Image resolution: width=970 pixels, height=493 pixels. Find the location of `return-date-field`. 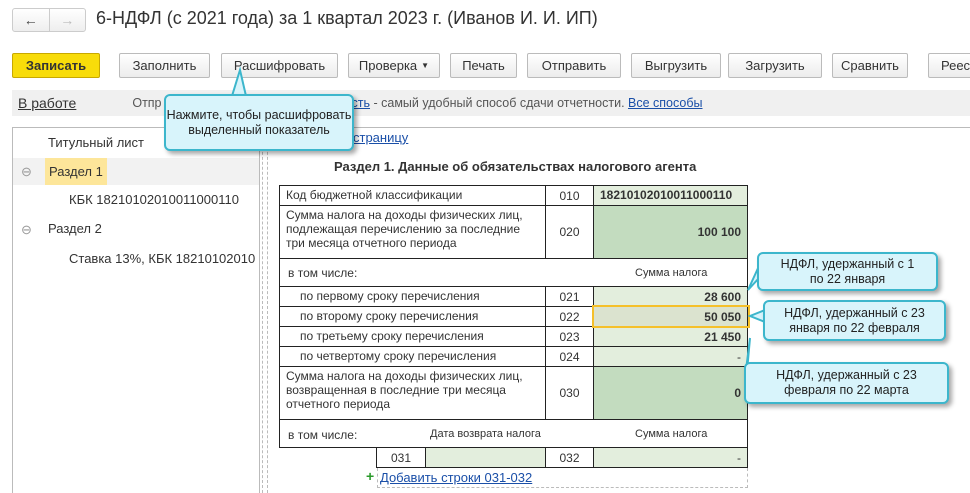

return-date-field is located at coordinates (485, 457).